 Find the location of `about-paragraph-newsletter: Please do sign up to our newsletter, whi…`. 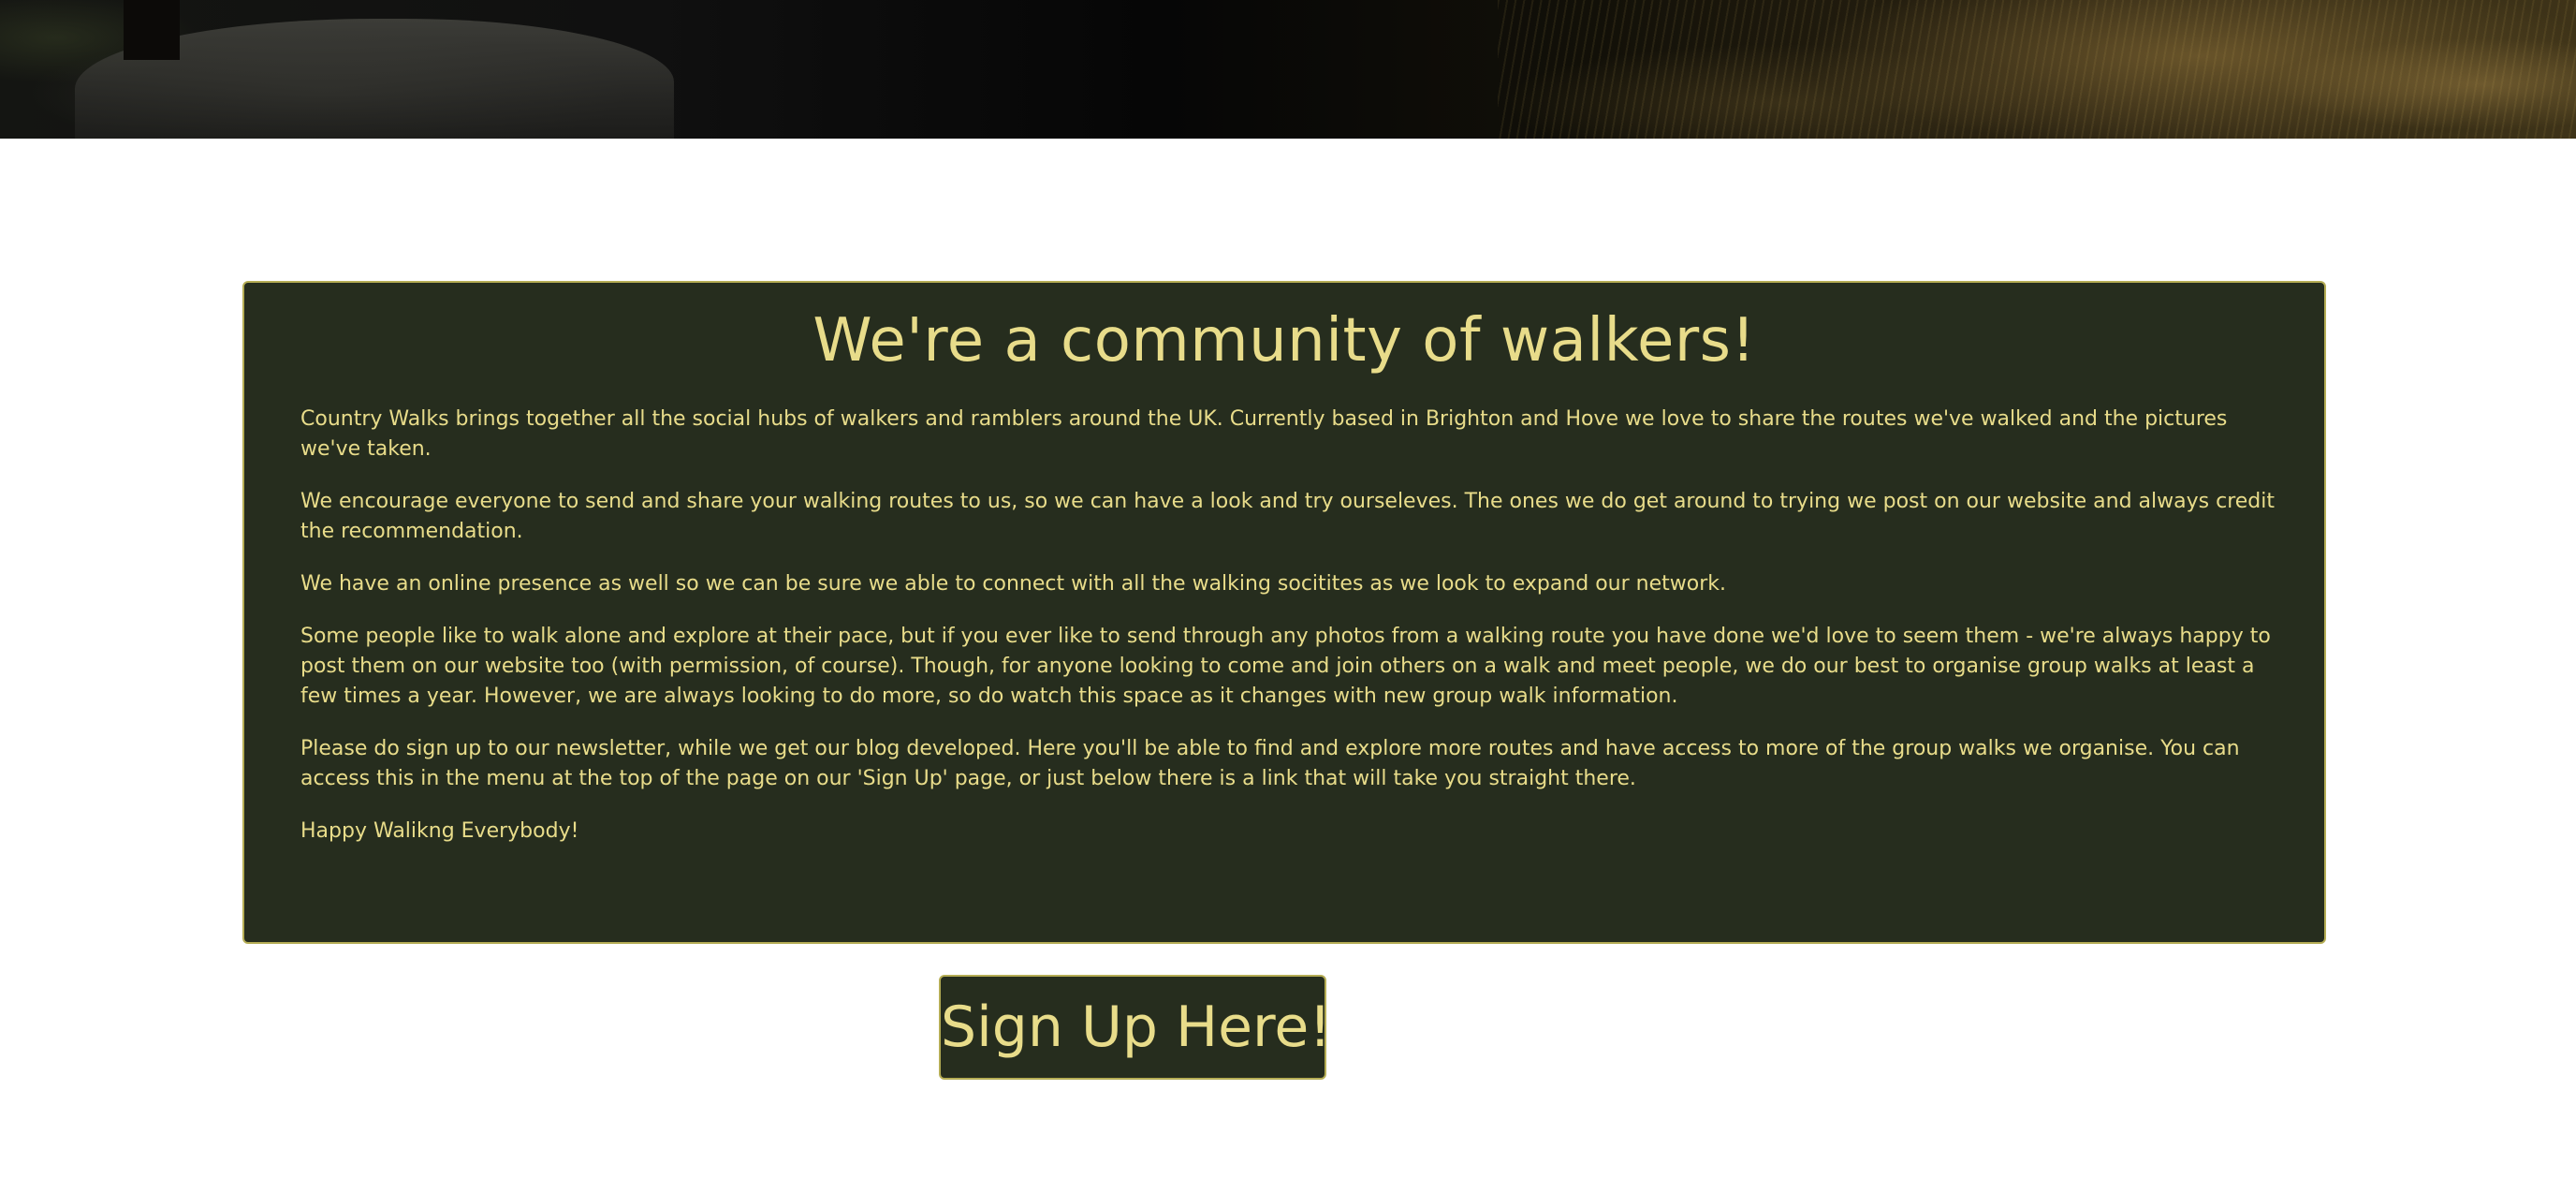

about-paragraph-newsletter: Please do sign up to our newsletter, whi… is located at coordinates (1270, 763).